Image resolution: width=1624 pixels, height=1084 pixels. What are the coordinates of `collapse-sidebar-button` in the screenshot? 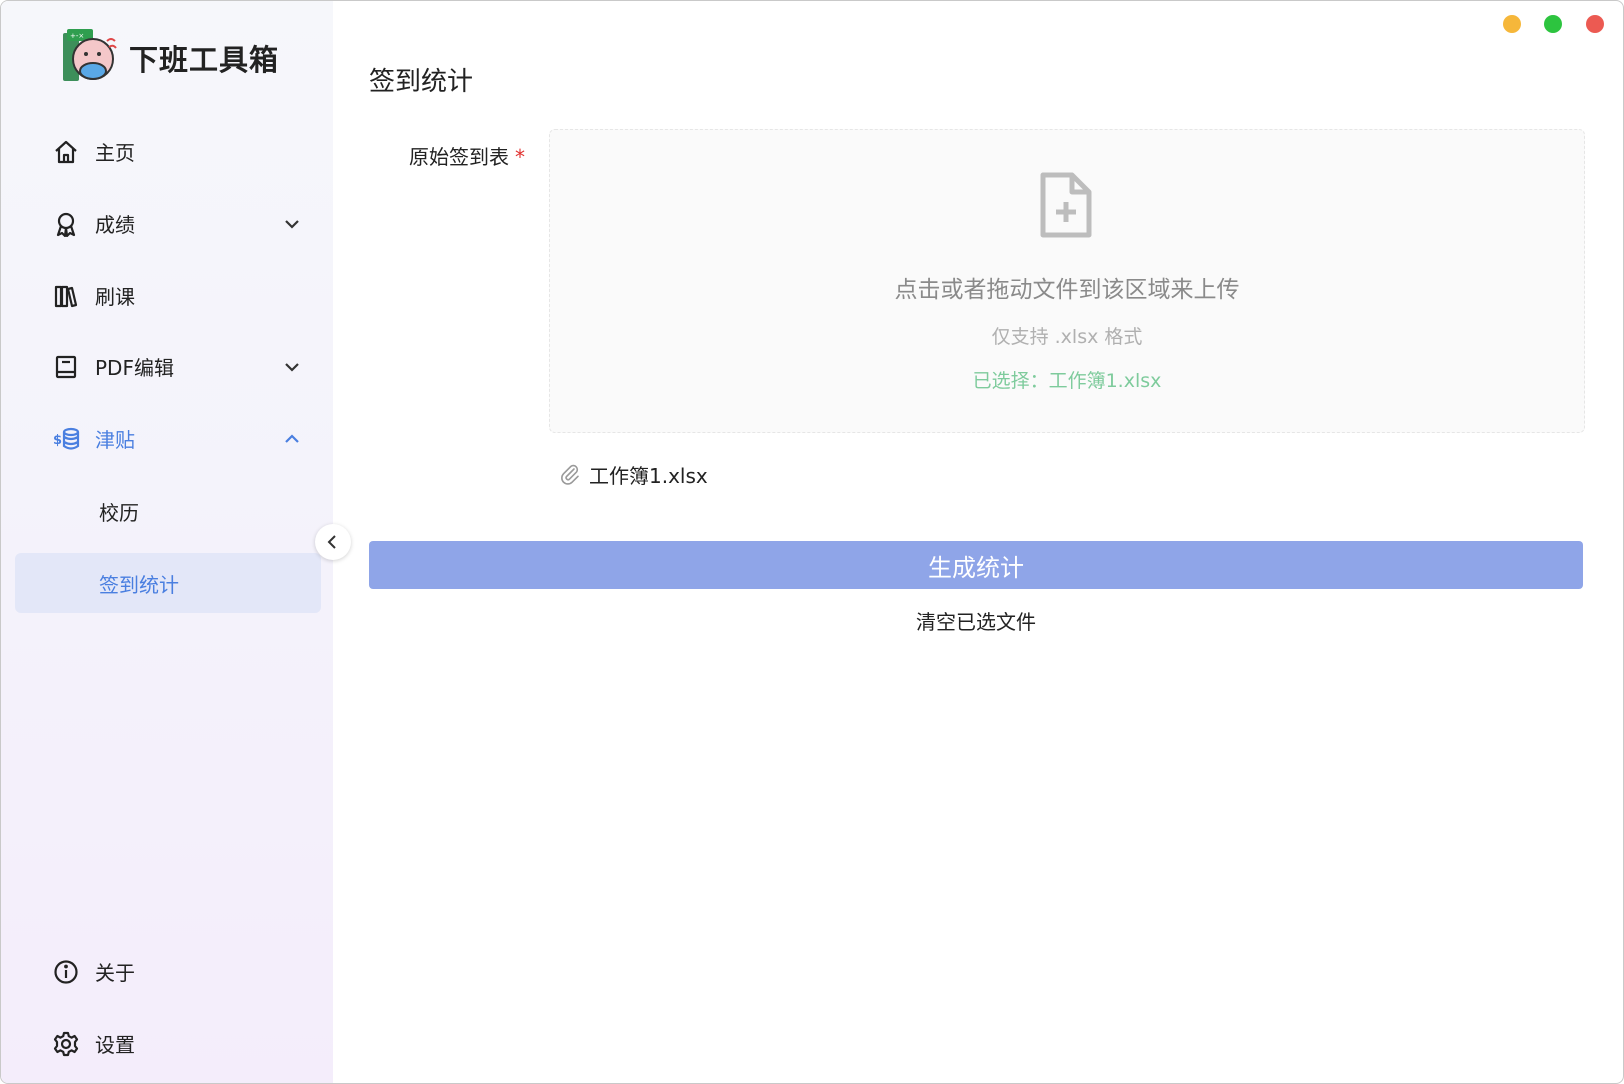 It's located at (333, 542).